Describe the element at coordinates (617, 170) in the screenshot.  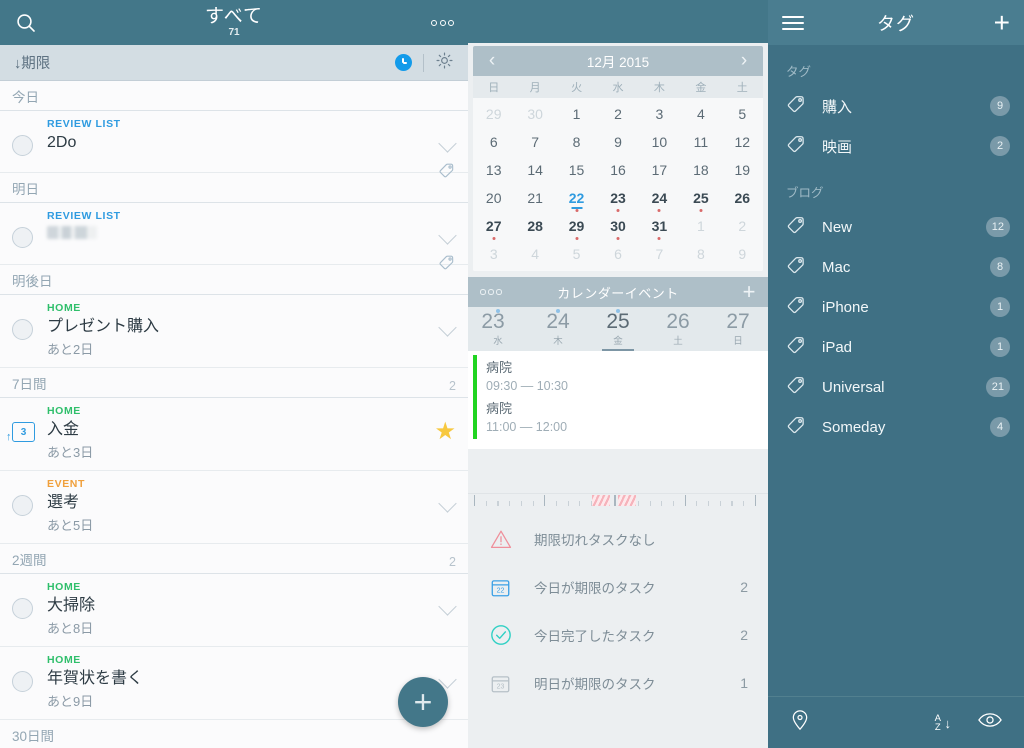
I see `calendar-day-cell: 16` at that location.